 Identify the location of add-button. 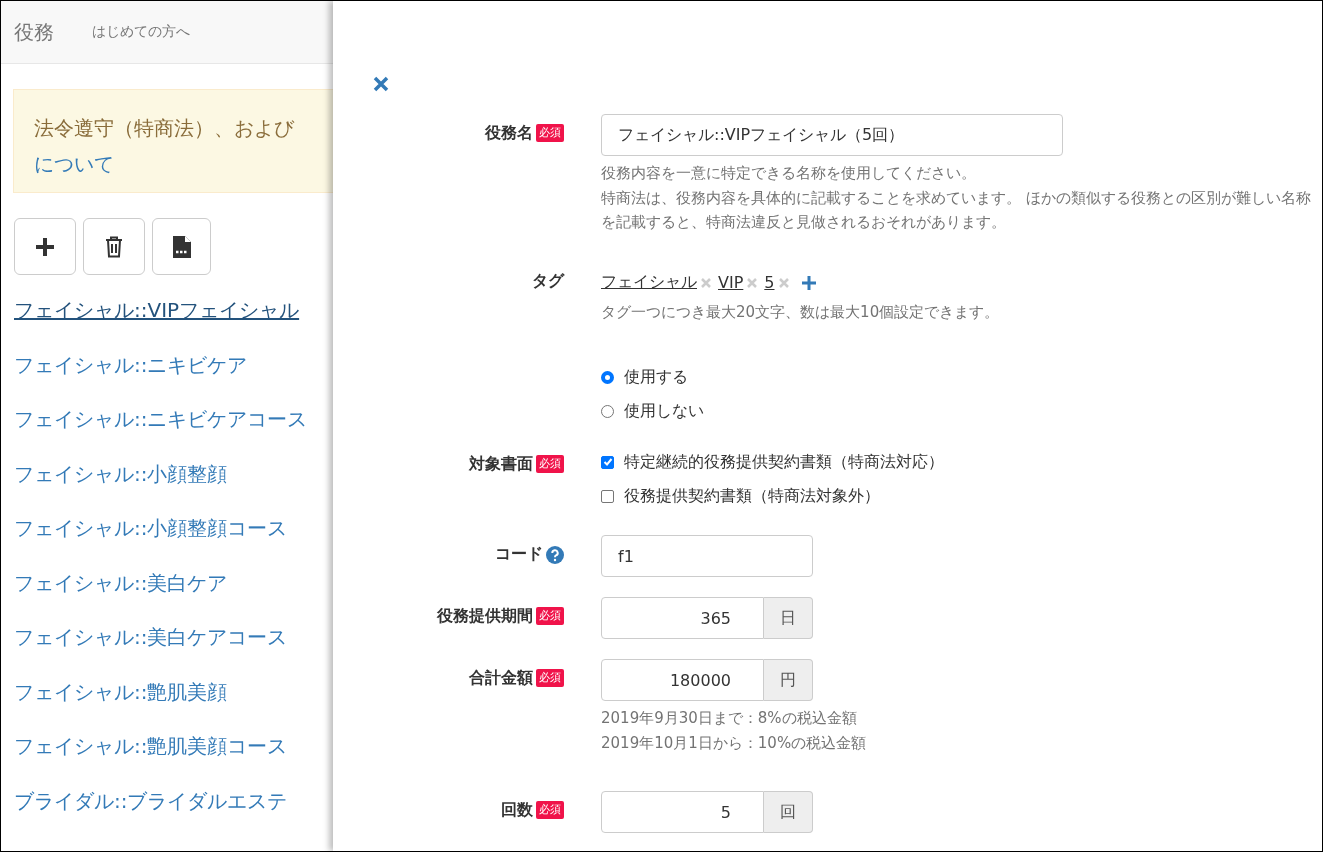
(45, 246).